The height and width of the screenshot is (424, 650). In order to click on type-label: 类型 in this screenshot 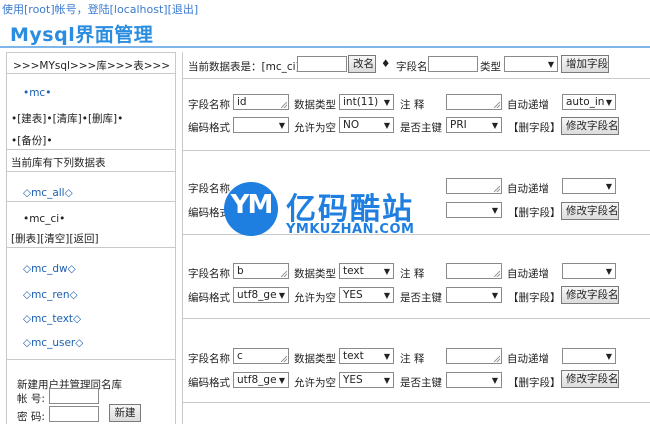, I will do `click(490, 67)`.